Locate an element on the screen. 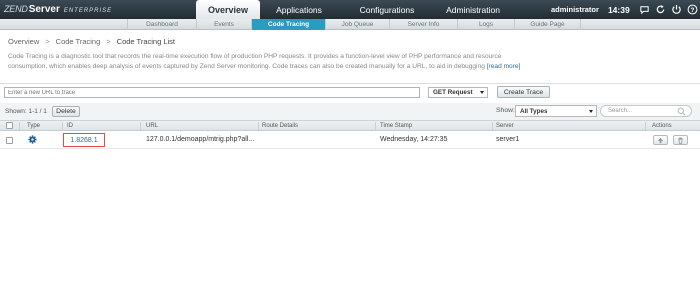 This screenshot has width=700, height=282. arrow-up-icon is located at coordinates (660, 140).